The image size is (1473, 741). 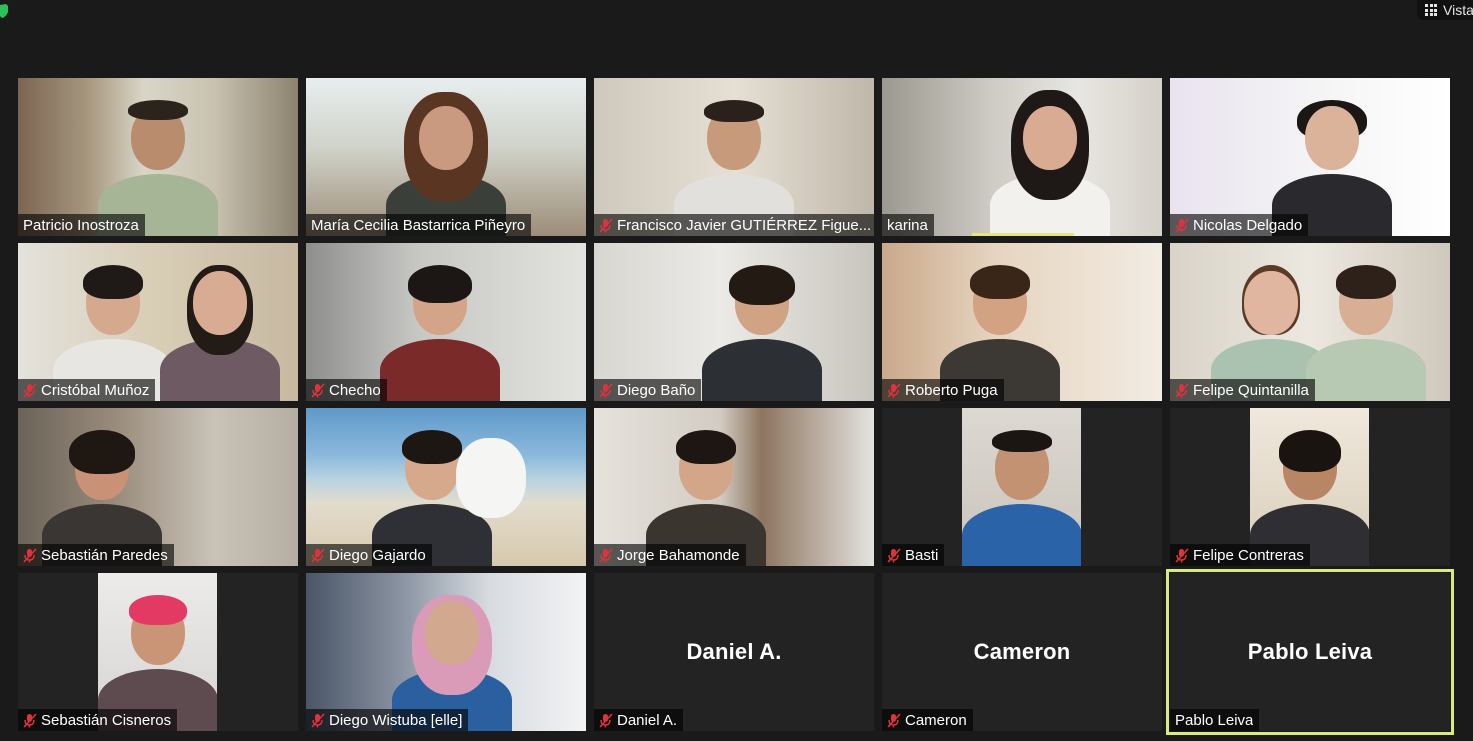 I want to click on view-label: Vista, so click(x=1458, y=10).